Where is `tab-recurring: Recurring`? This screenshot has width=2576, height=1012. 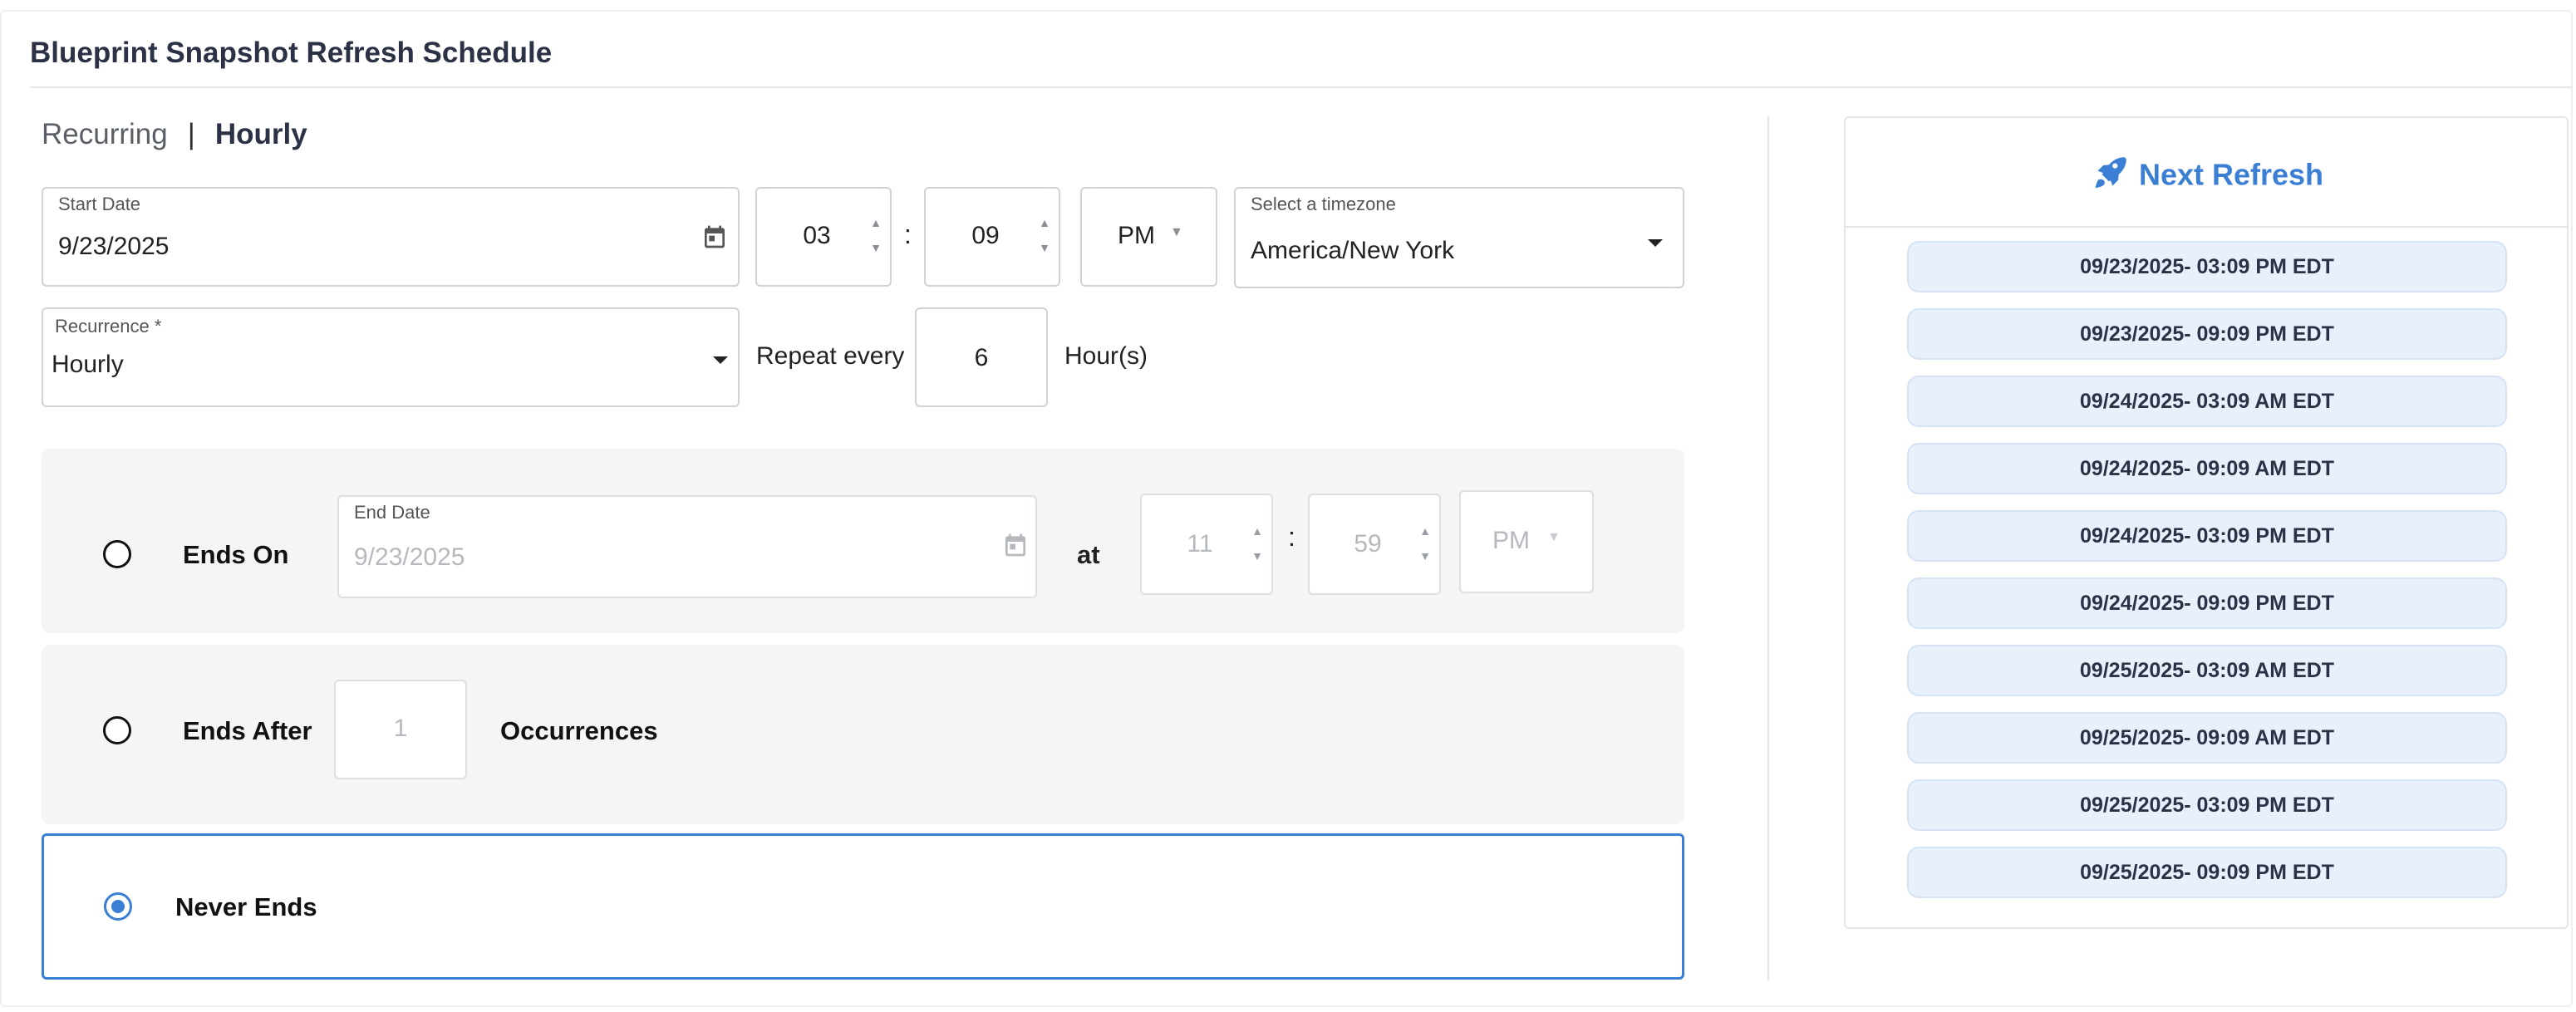 tab-recurring: Recurring is located at coordinates (105, 134).